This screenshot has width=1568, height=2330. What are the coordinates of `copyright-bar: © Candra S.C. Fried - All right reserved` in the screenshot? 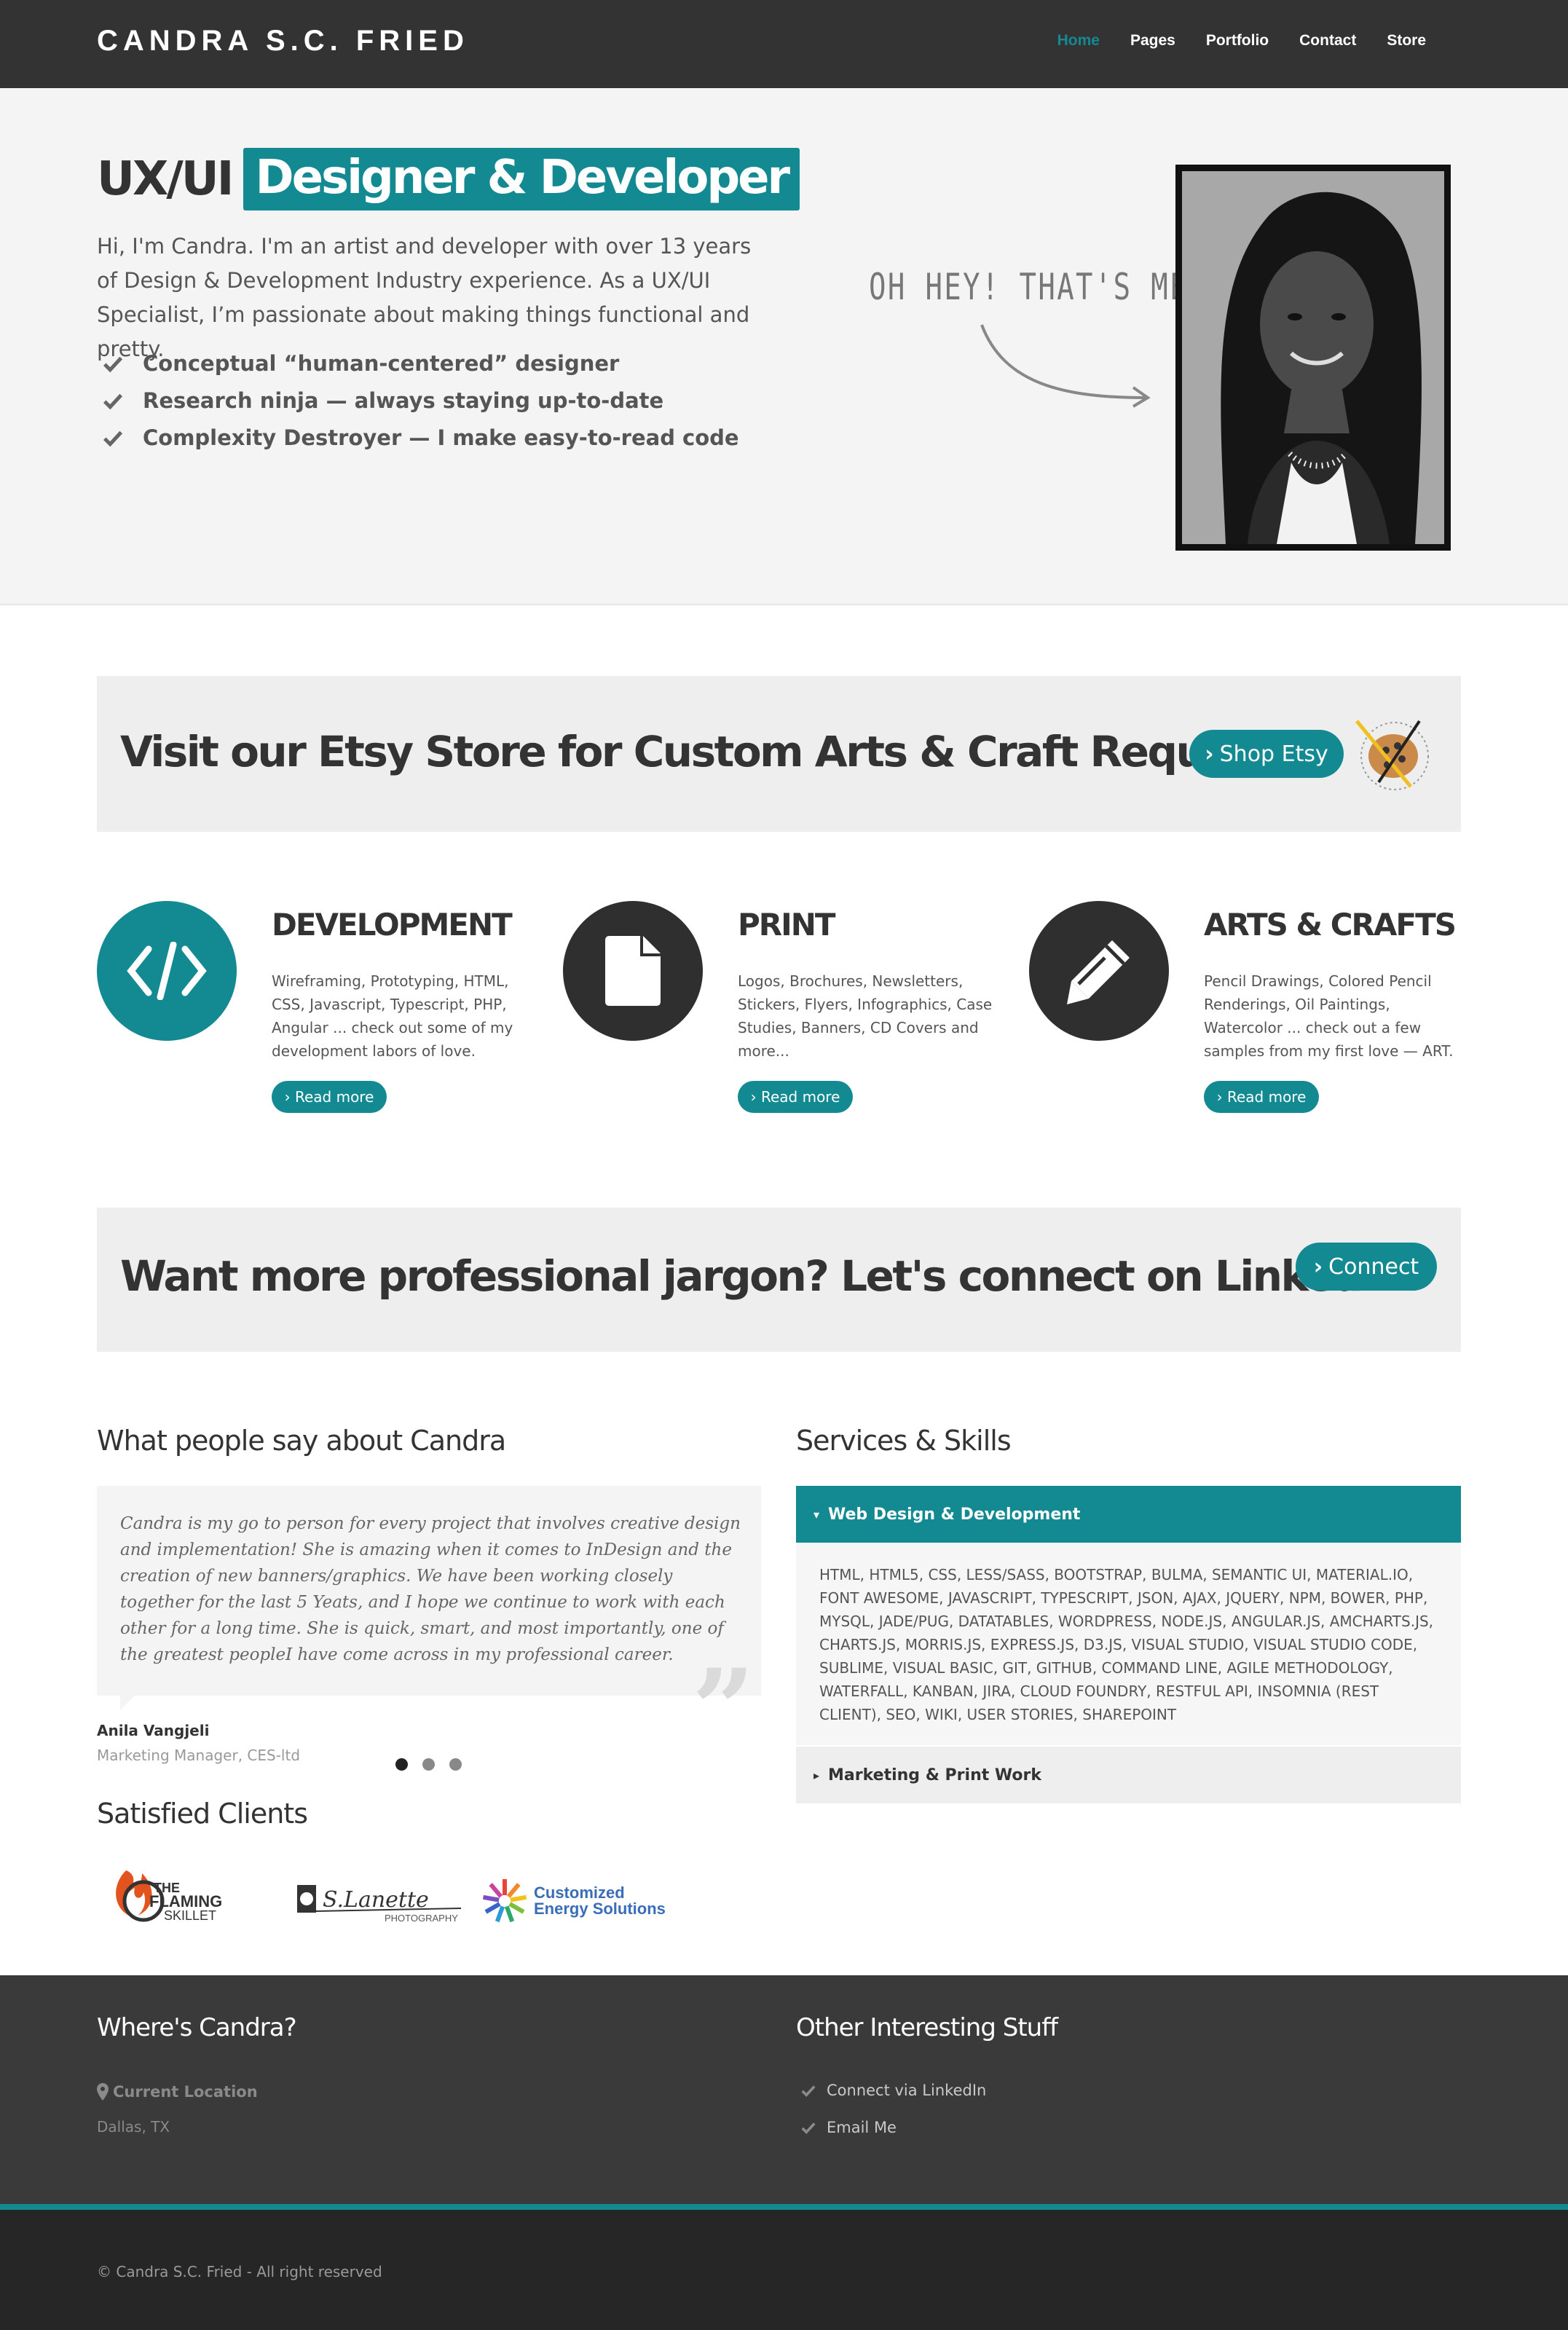 It's located at (784, 2270).